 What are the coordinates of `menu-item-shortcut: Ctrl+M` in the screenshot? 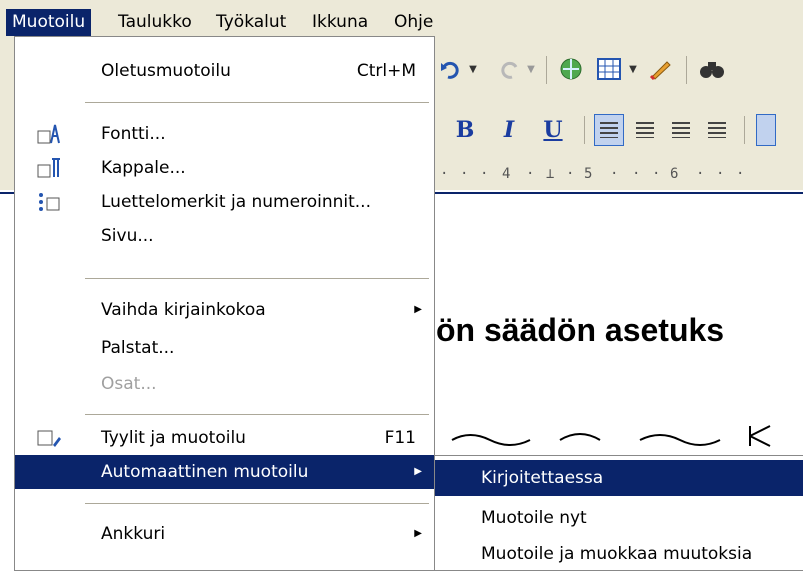 It's located at (386, 71).